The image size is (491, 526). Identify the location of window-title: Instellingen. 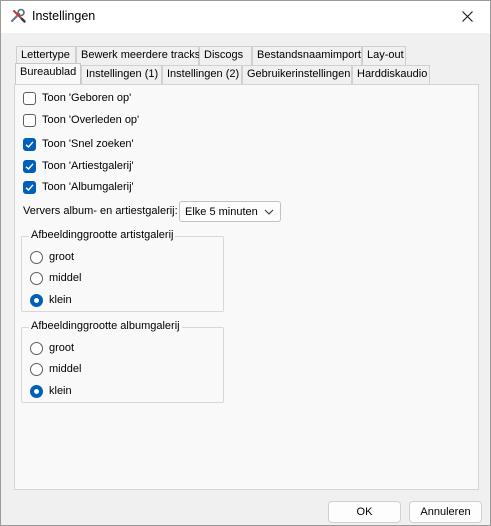
(64, 16).